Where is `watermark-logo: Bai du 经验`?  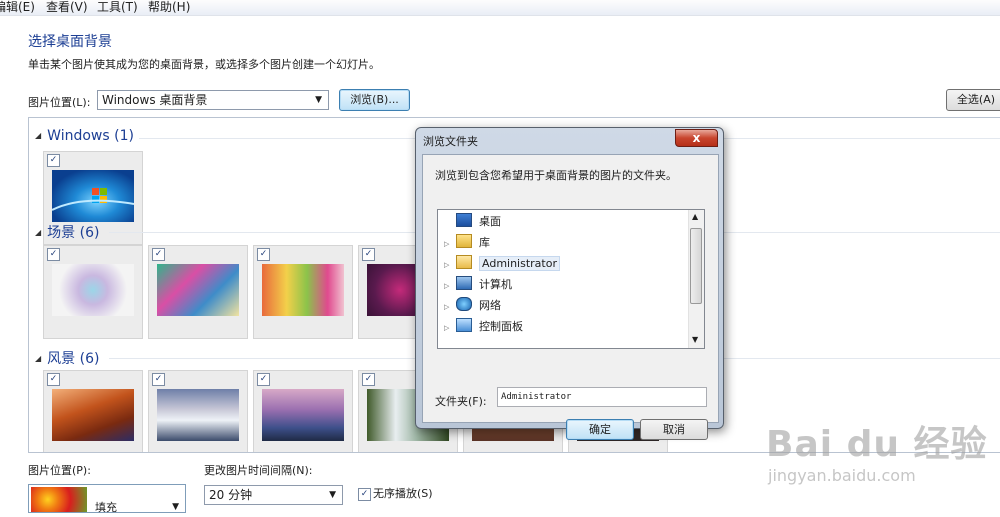
watermark-logo: Bai du 经验 is located at coordinates (877, 444).